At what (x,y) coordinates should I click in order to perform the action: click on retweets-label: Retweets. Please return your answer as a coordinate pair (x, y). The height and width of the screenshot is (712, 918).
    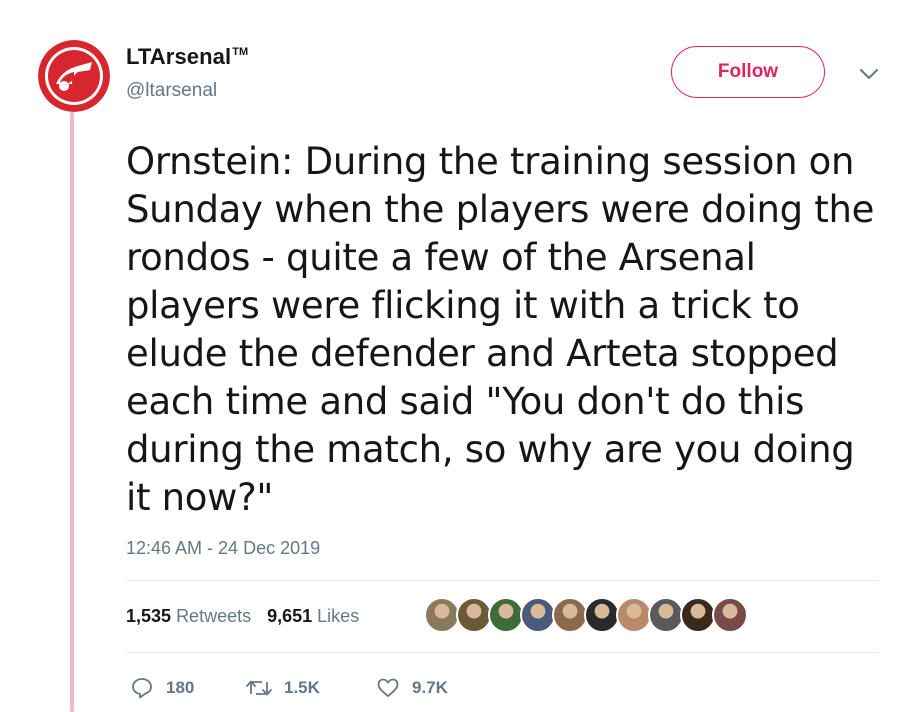
    Looking at the image, I should click on (214, 616).